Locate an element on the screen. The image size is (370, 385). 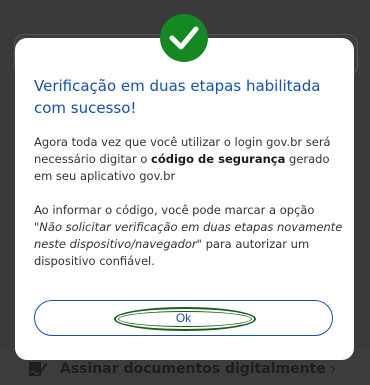
ok-button: Ok is located at coordinates (183, 318).